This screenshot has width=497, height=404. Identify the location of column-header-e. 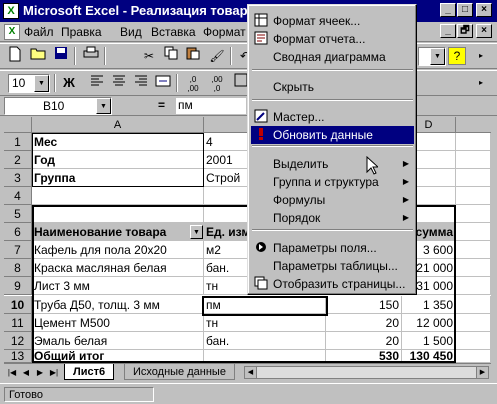
(473, 125).